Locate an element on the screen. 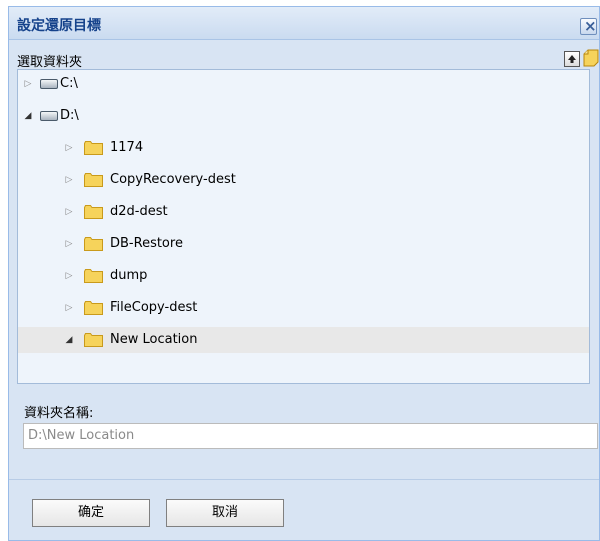 This screenshot has width=600, height=541. dialog-title: 設定還原目標 is located at coordinates (59, 26).